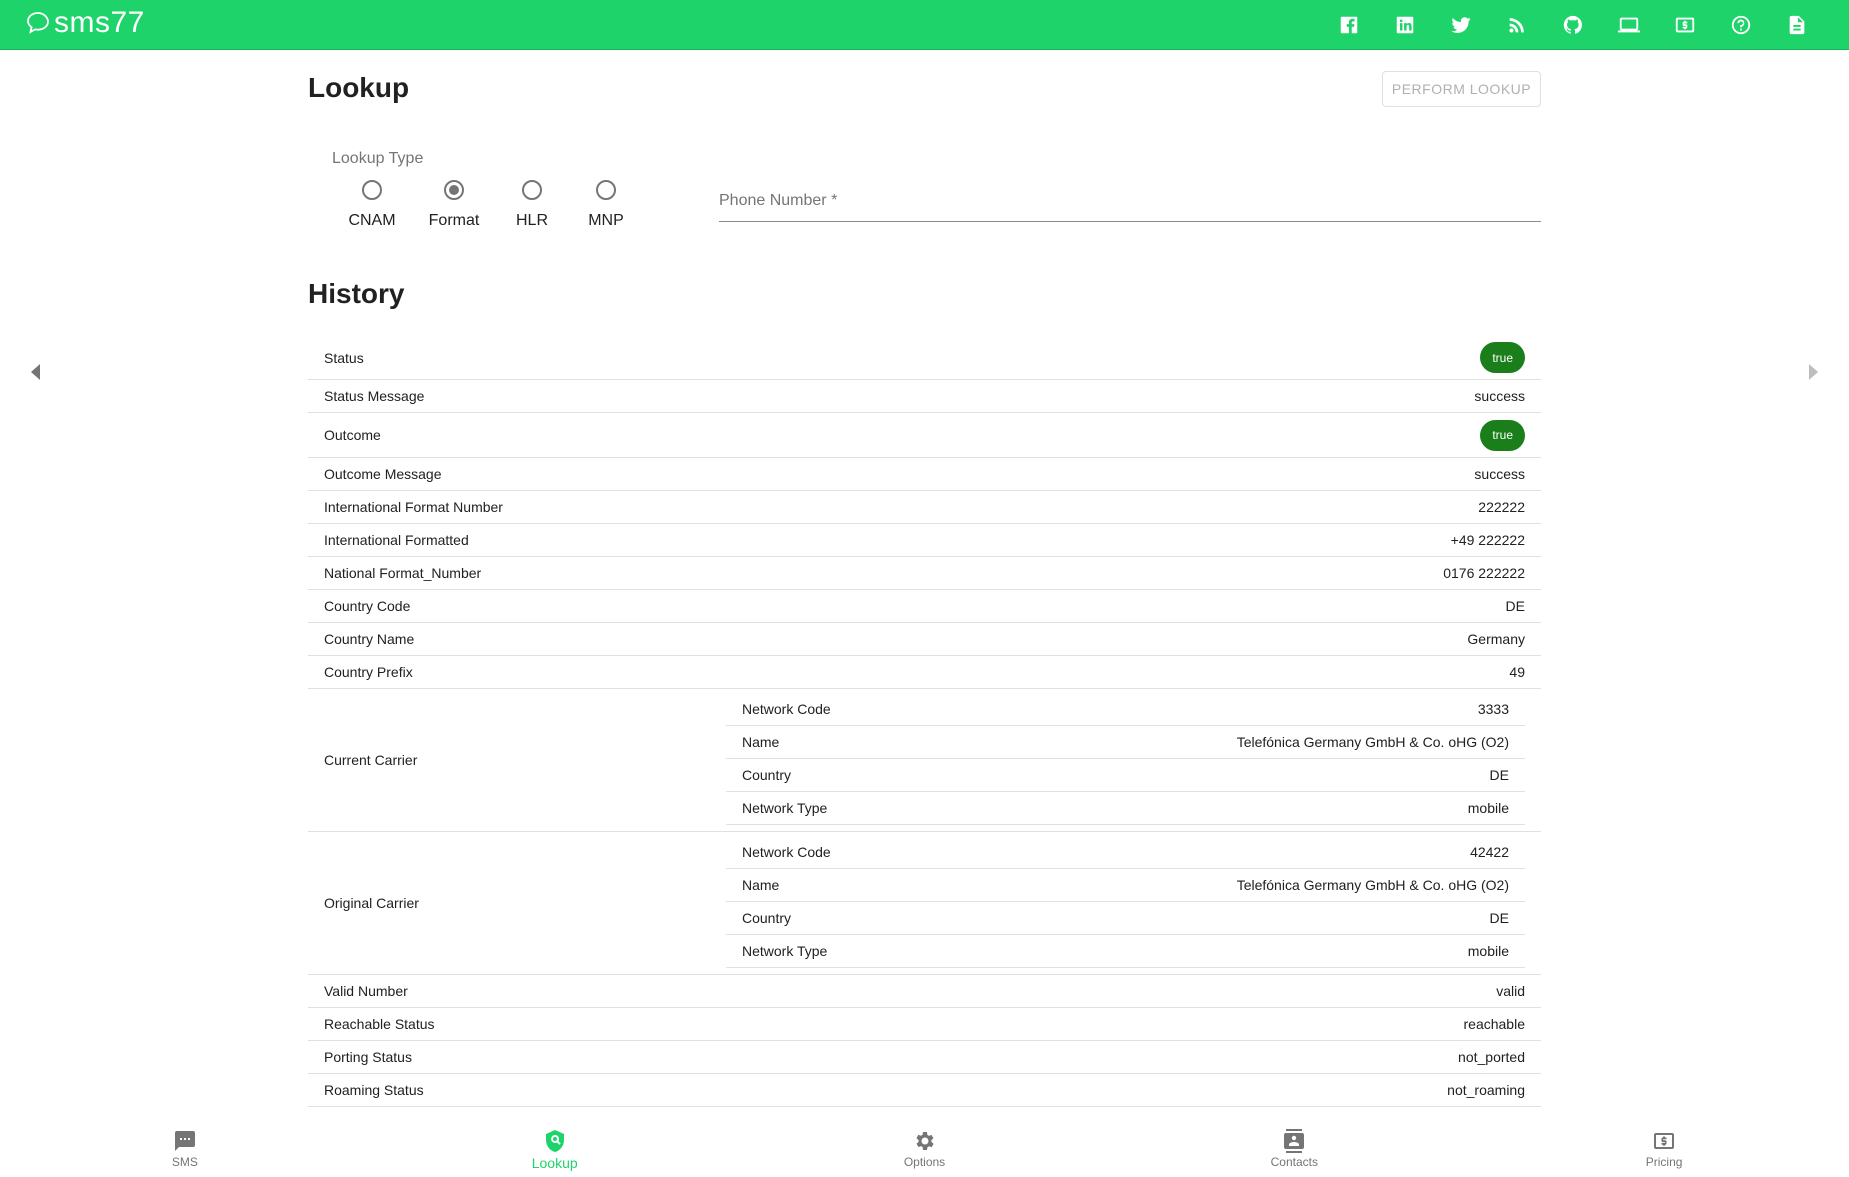 This screenshot has width=1849, height=1177. I want to click on table-row: Reachable Status reachable, so click(924, 1024).